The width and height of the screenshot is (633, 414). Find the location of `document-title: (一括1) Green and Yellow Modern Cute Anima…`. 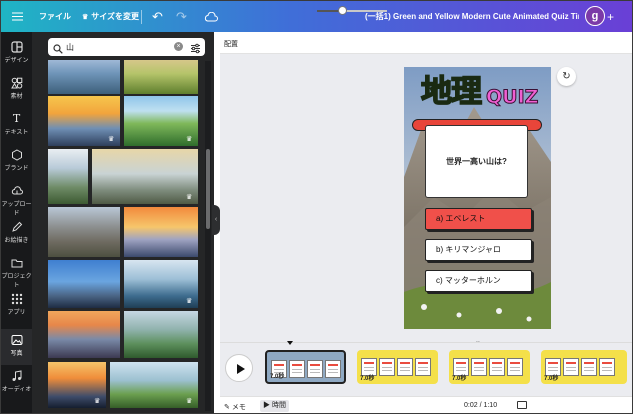

document-title: (一括1) Green and Yellow Modern Cute Anima… is located at coordinates (472, 16).